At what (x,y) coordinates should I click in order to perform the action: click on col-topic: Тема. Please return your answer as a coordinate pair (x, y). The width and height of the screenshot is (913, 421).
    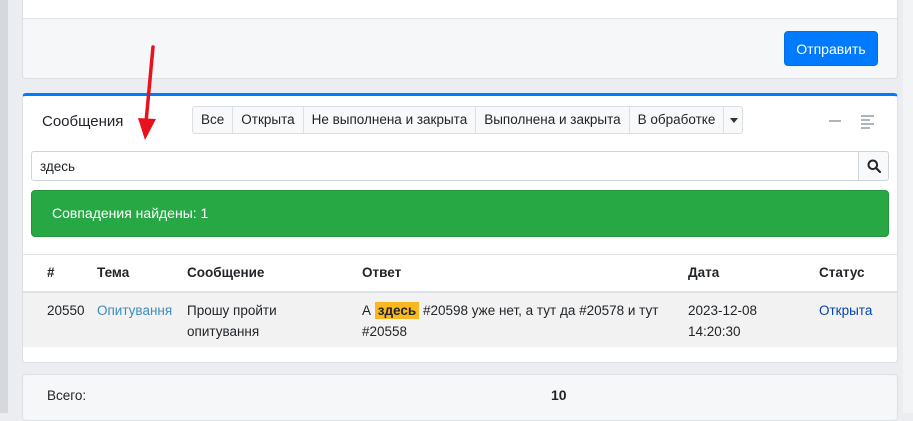
    Looking at the image, I should click on (113, 272).